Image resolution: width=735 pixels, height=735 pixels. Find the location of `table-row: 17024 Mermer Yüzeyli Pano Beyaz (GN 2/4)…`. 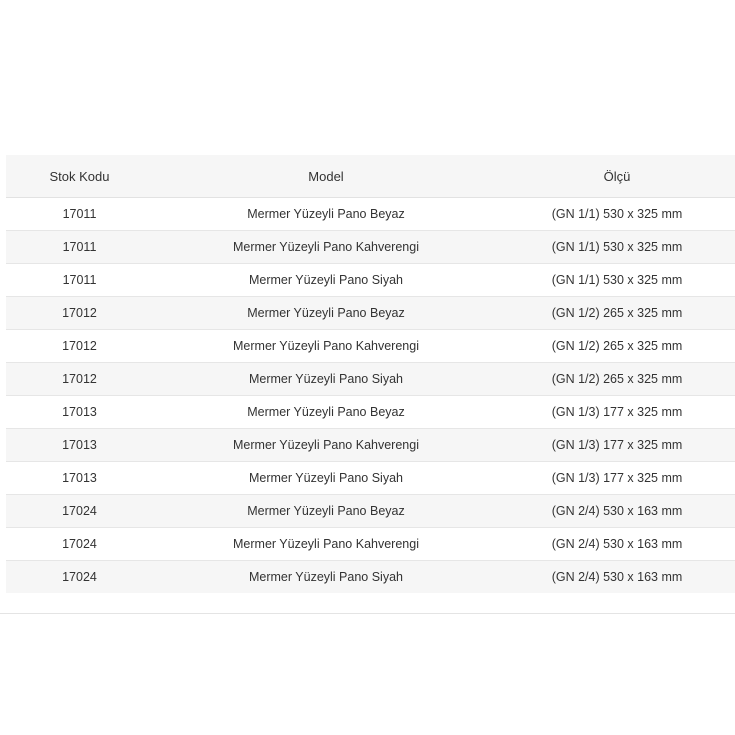

table-row: 17024 Mermer Yüzeyli Pano Beyaz (GN 2/4)… is located at coordinates (370, 511).